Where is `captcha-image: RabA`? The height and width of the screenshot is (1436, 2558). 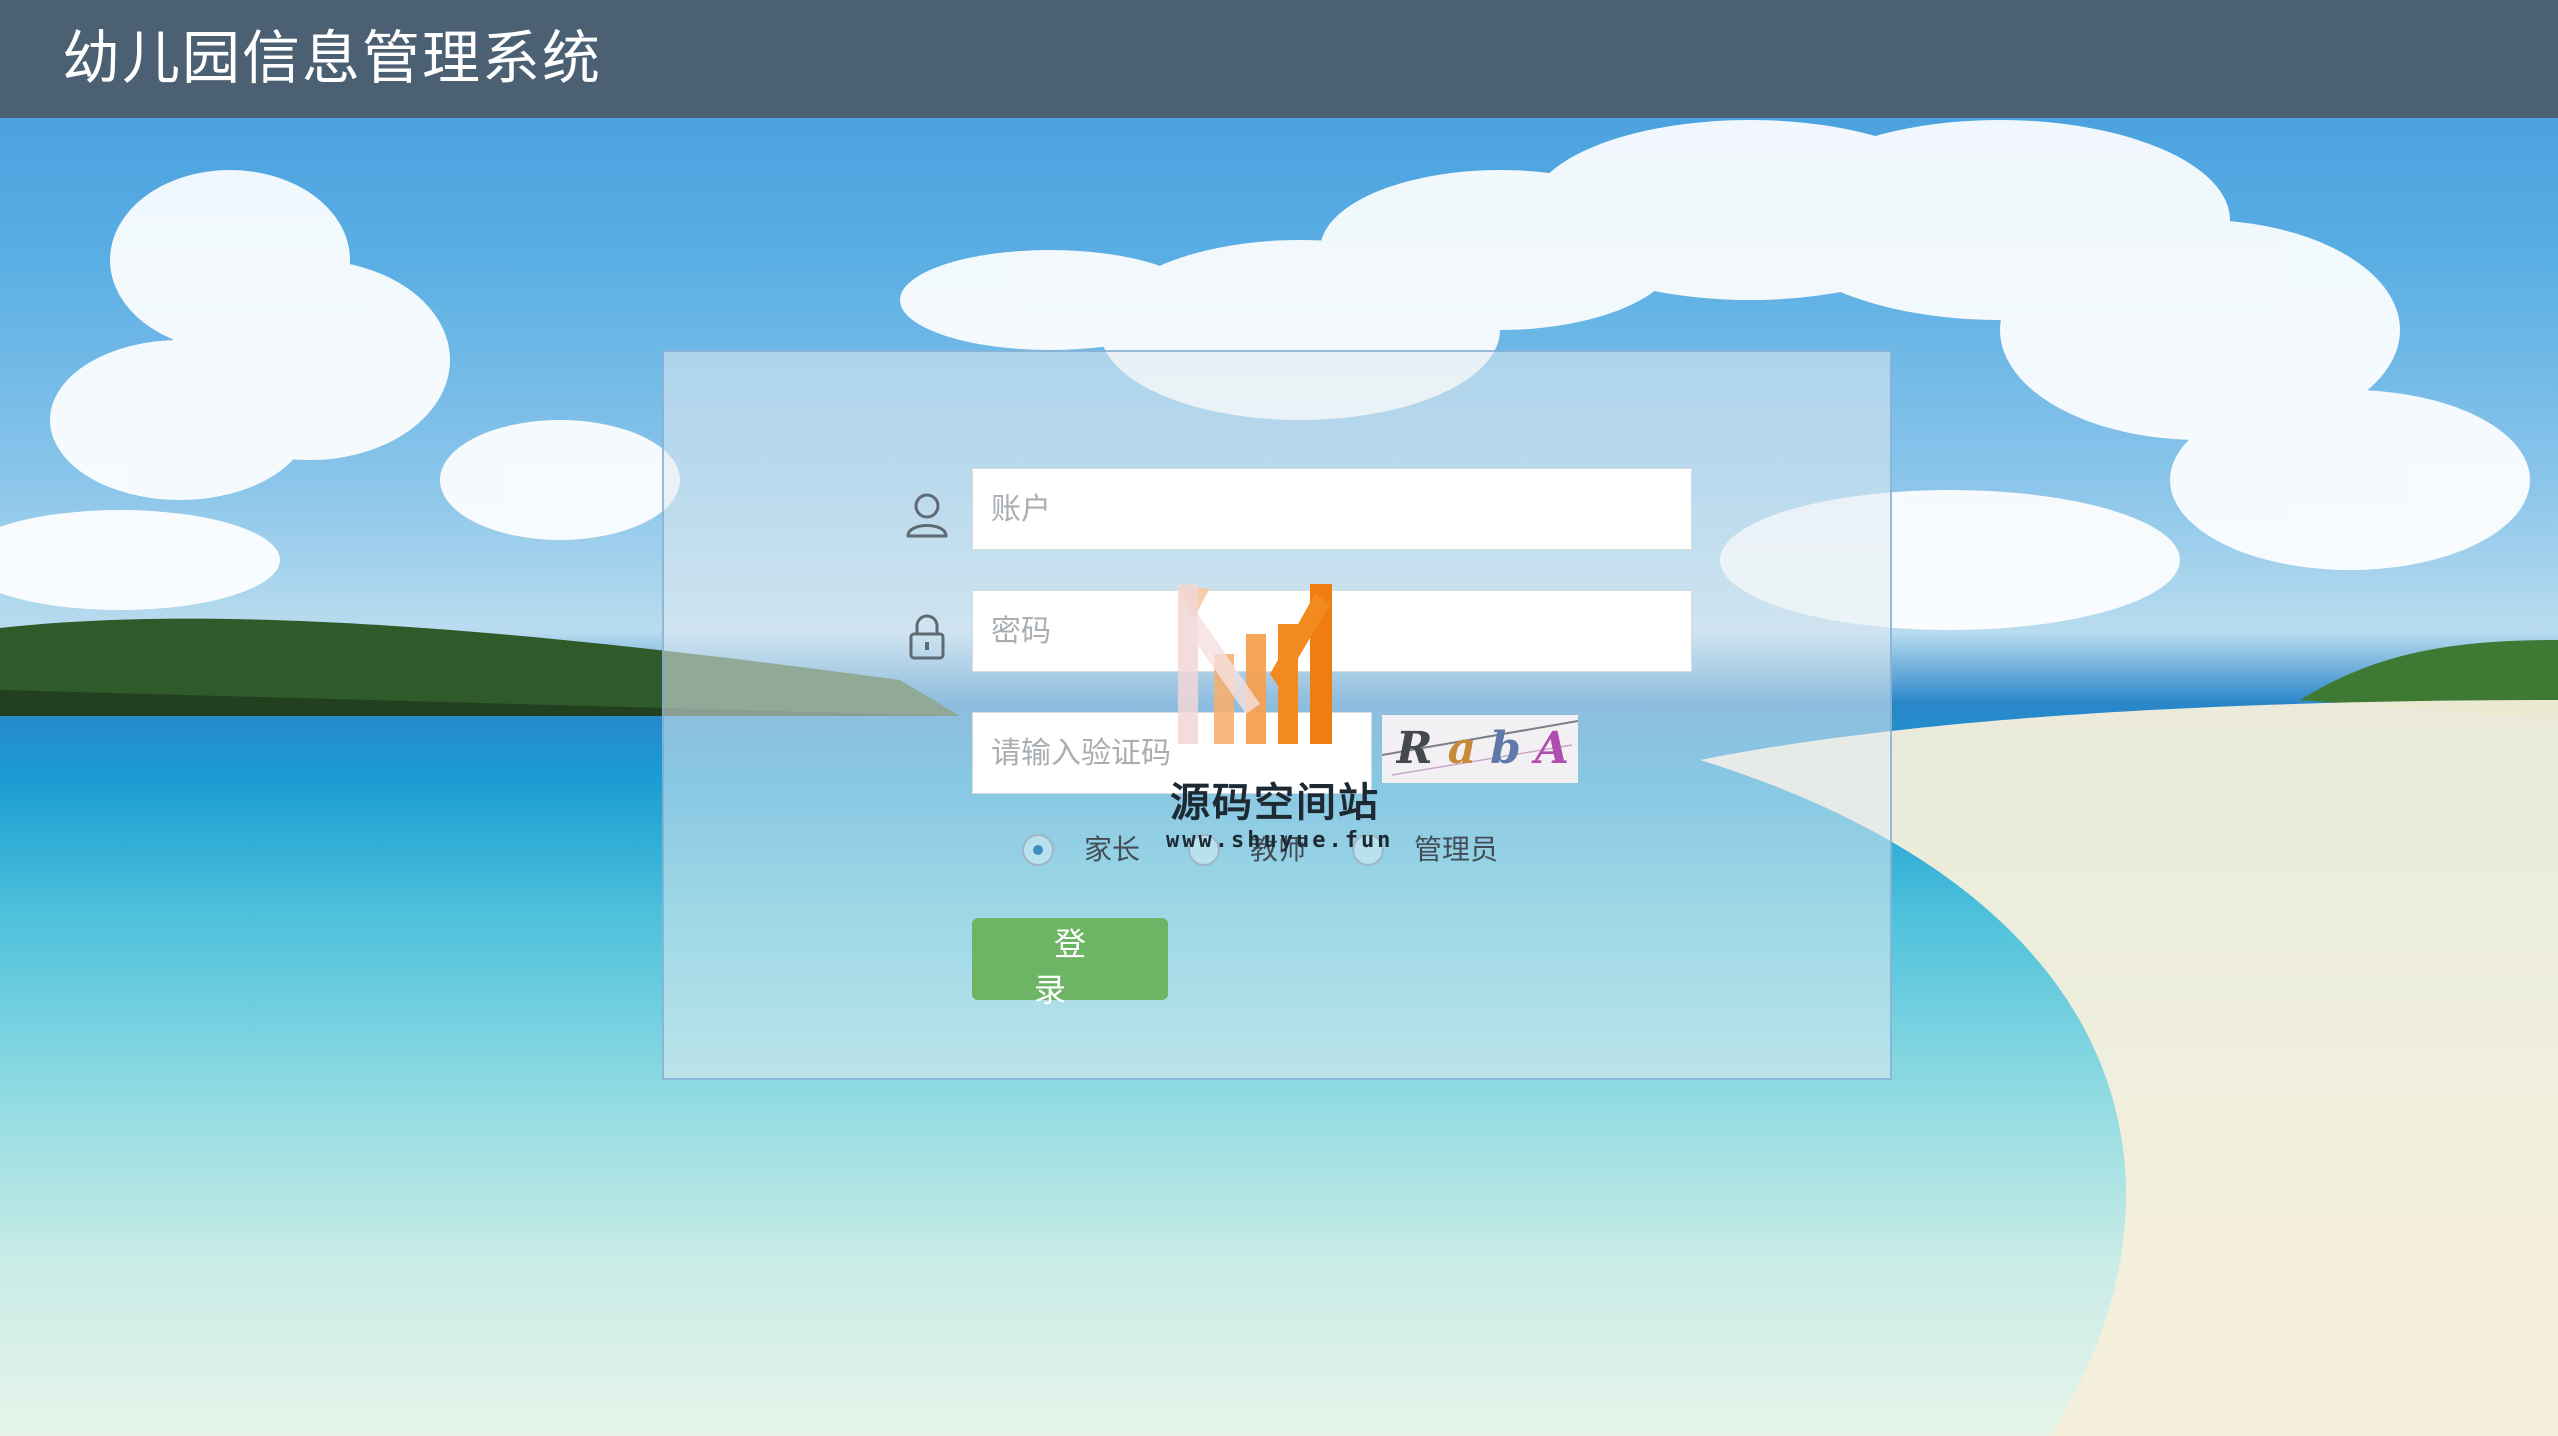
captcha-image: RabA is located at coordinates (1480, 749).